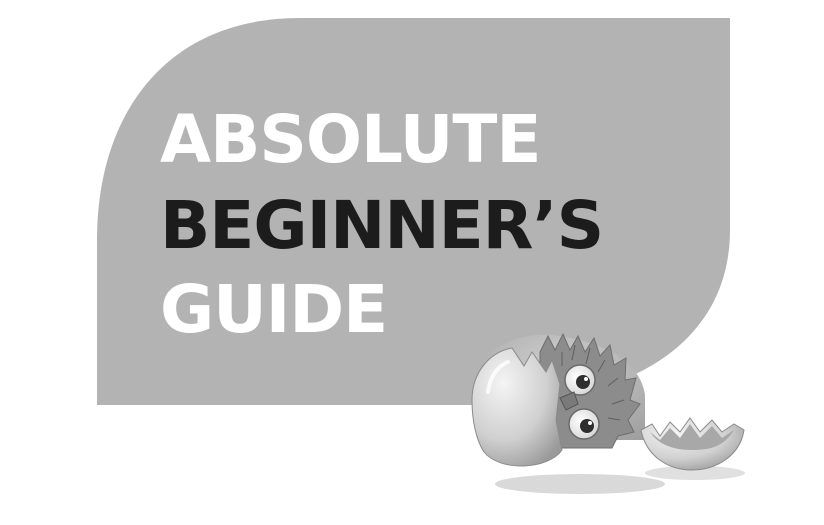 The height and width of the screenshot is (525, 824). I want to click on eggshell-fragment-icon, so click(692, 444).